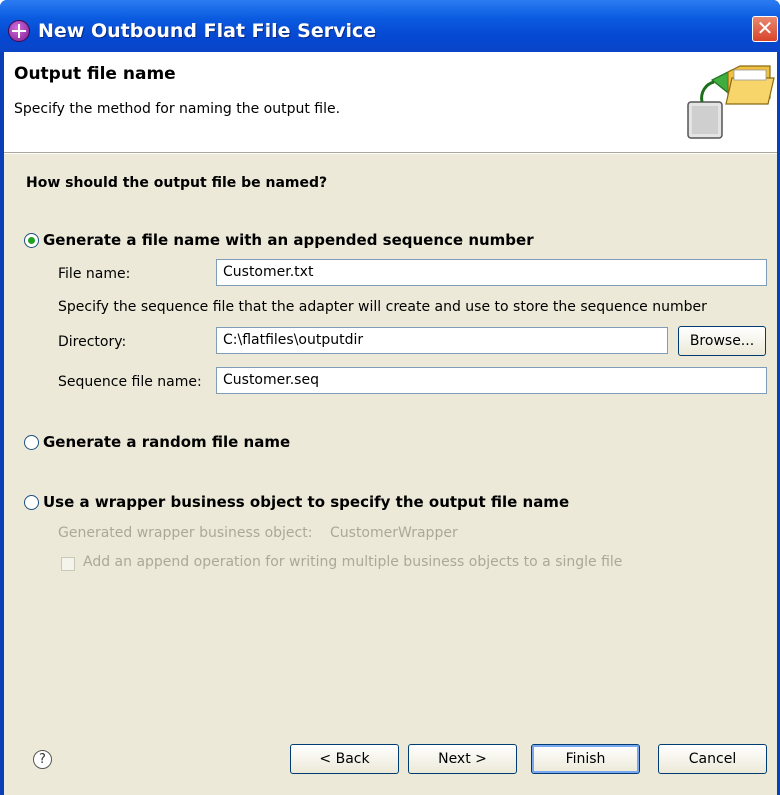 This screenshot has width=780, height=795. Describe the element at coordinates (731, 102) in the screenshot. I see `folder-wizard-icon` at that location.